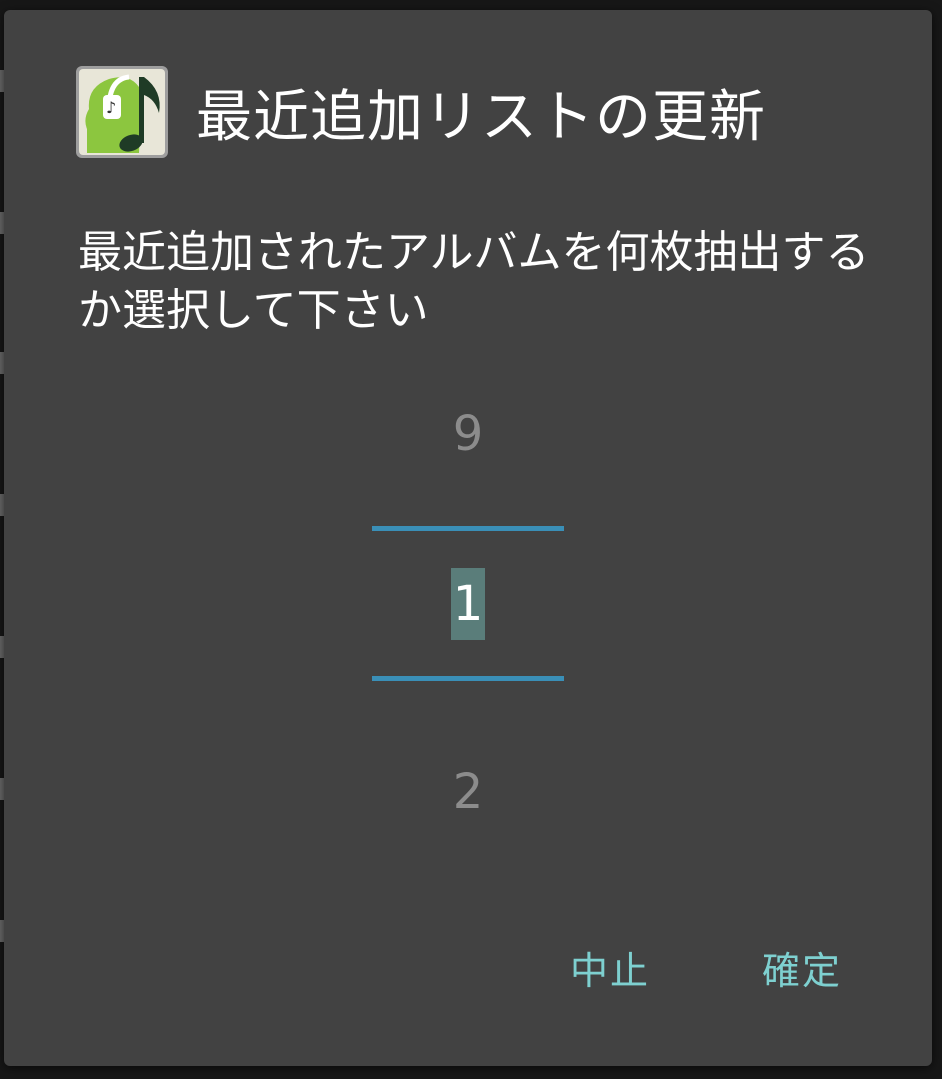  Describe the element at coordinates (468, 678) in the screenshot. I see `picker-divider-bottom` at that location.